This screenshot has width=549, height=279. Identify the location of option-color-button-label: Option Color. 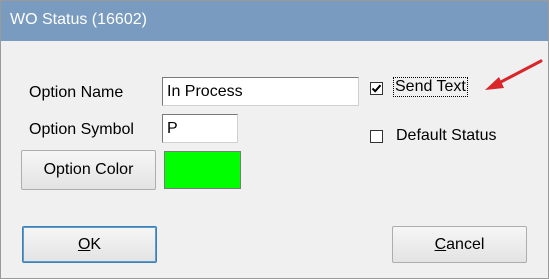
(88, 169).